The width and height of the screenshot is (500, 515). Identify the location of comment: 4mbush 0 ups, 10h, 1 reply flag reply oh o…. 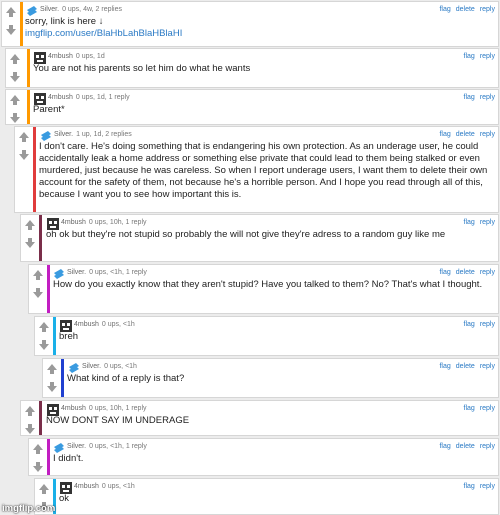
(259, 238).